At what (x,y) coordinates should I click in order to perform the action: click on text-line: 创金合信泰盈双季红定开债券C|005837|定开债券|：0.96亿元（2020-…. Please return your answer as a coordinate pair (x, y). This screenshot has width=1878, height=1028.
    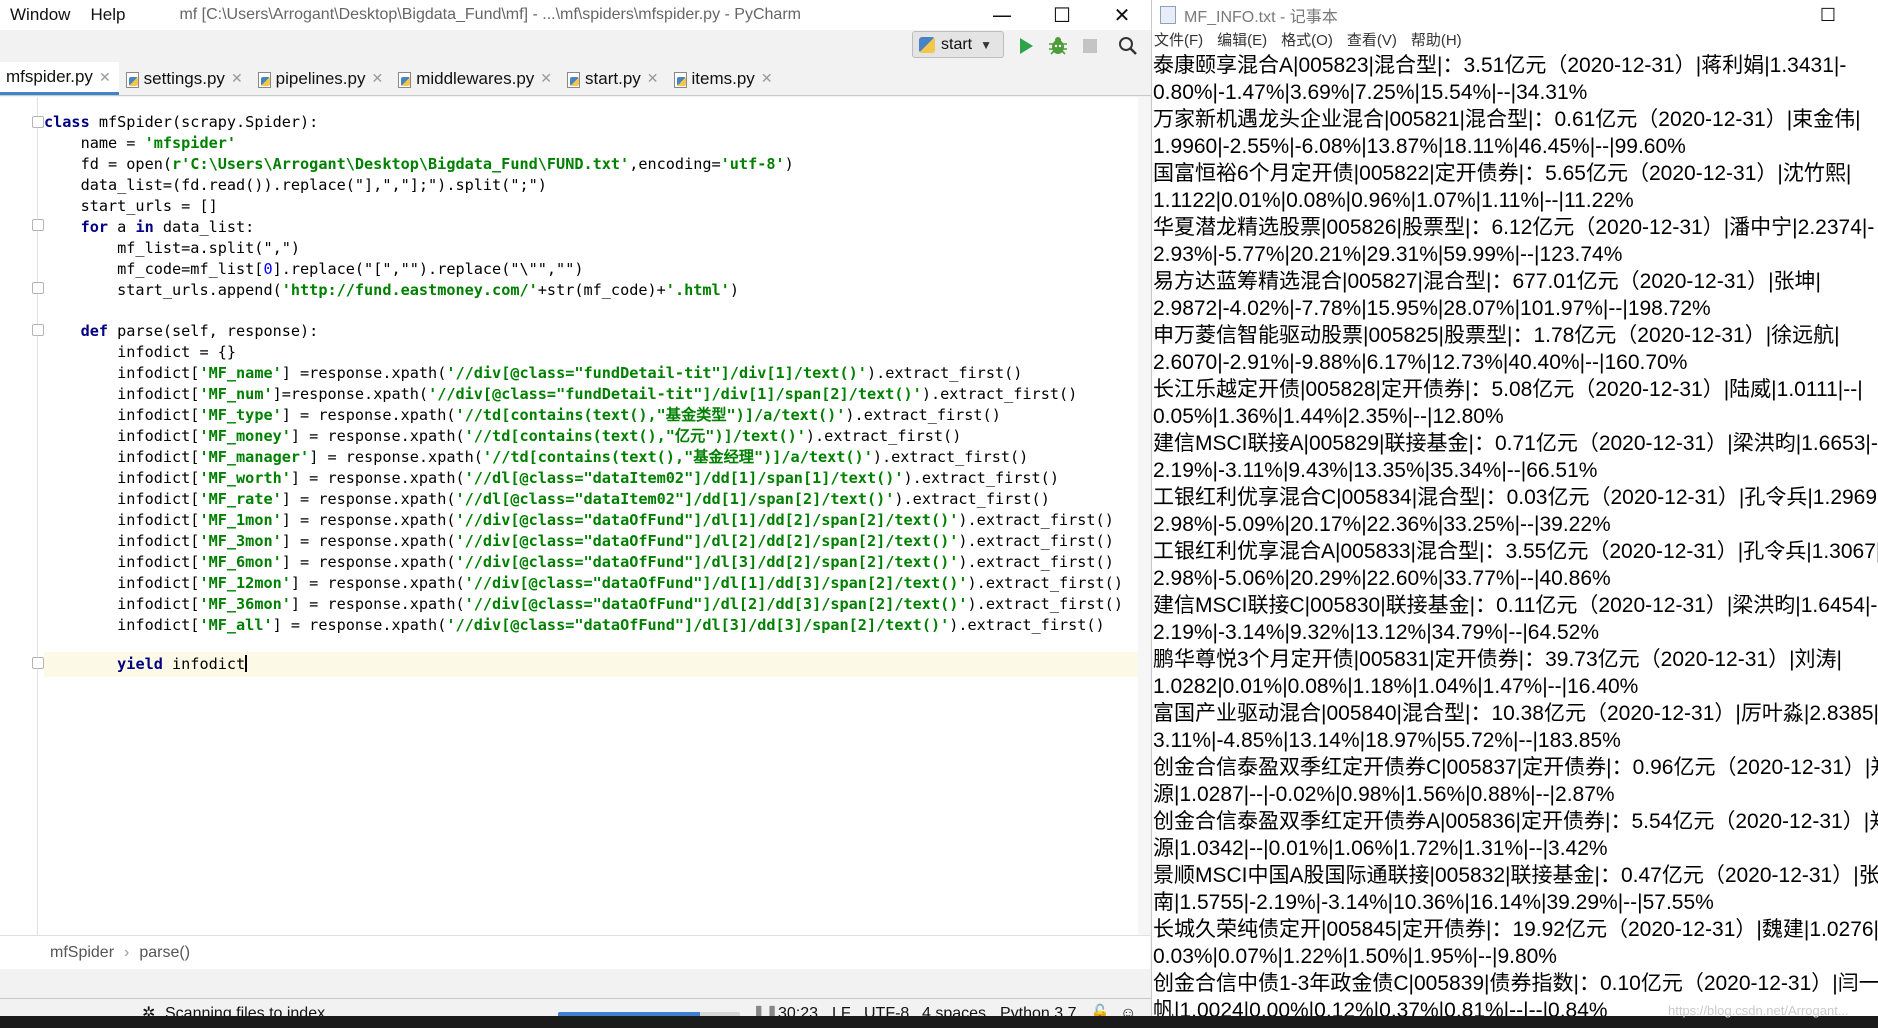
    Looking at the image, I should click on (1515, 767).